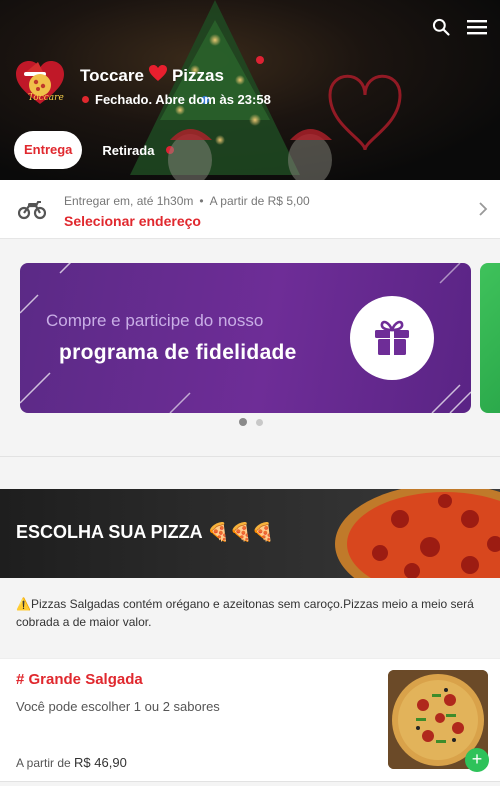 The width and height of the screenshot is (500, 786). What do you see at coordinates (392, 338) in the screenshot?
I see `gift-icon` at bounding box center [392, 338].